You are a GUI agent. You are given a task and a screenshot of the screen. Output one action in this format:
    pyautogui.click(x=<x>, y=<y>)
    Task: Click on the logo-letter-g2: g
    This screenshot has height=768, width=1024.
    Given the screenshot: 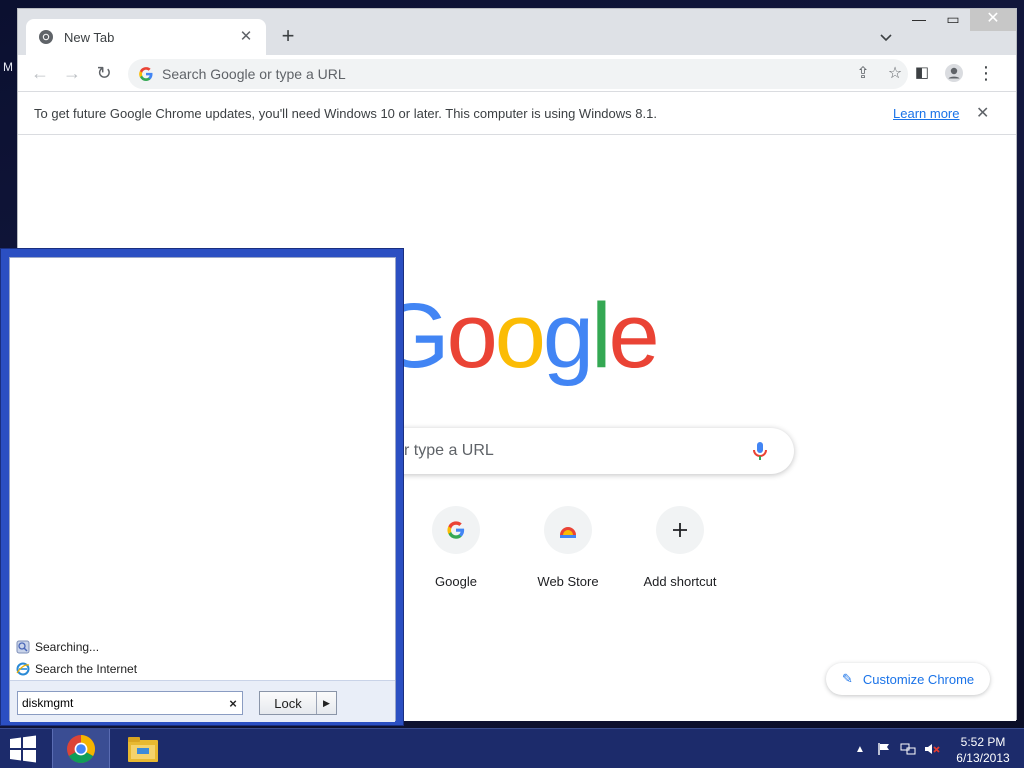 What is the action you would take?
    pyautogui.click(x=568, y=336)
    